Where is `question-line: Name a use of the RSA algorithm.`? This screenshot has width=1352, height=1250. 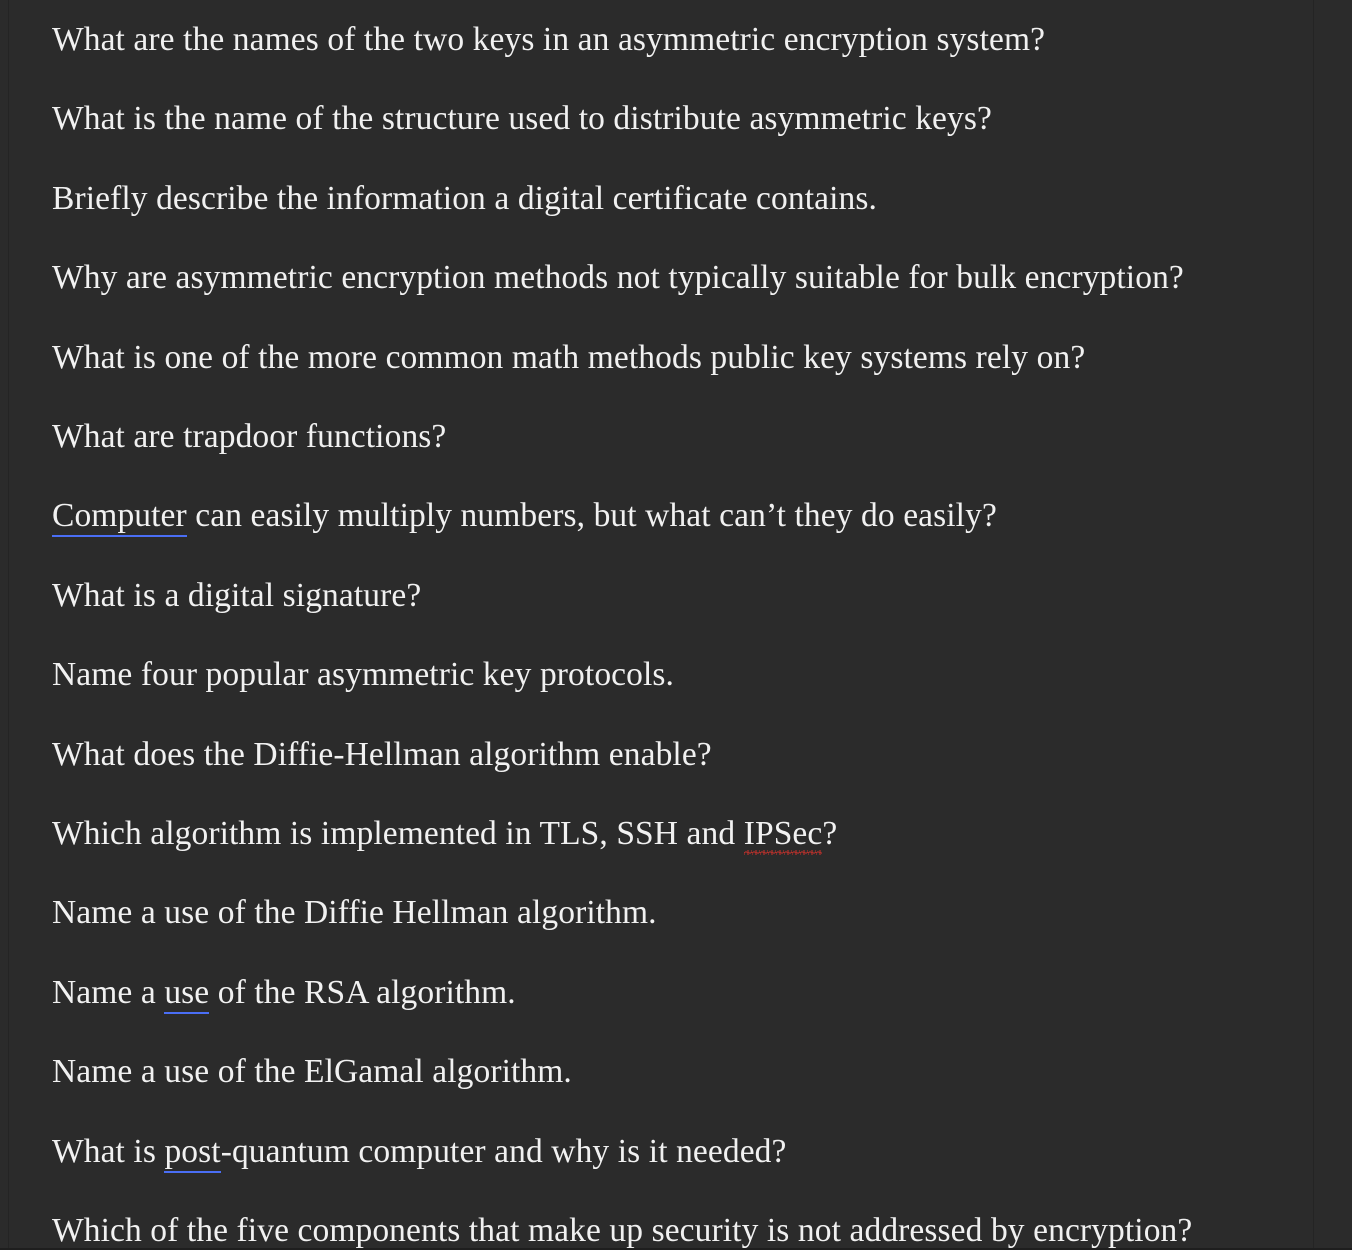 question-line: Name a use of the RSA algorithm. is located at coordinates (684, 992).